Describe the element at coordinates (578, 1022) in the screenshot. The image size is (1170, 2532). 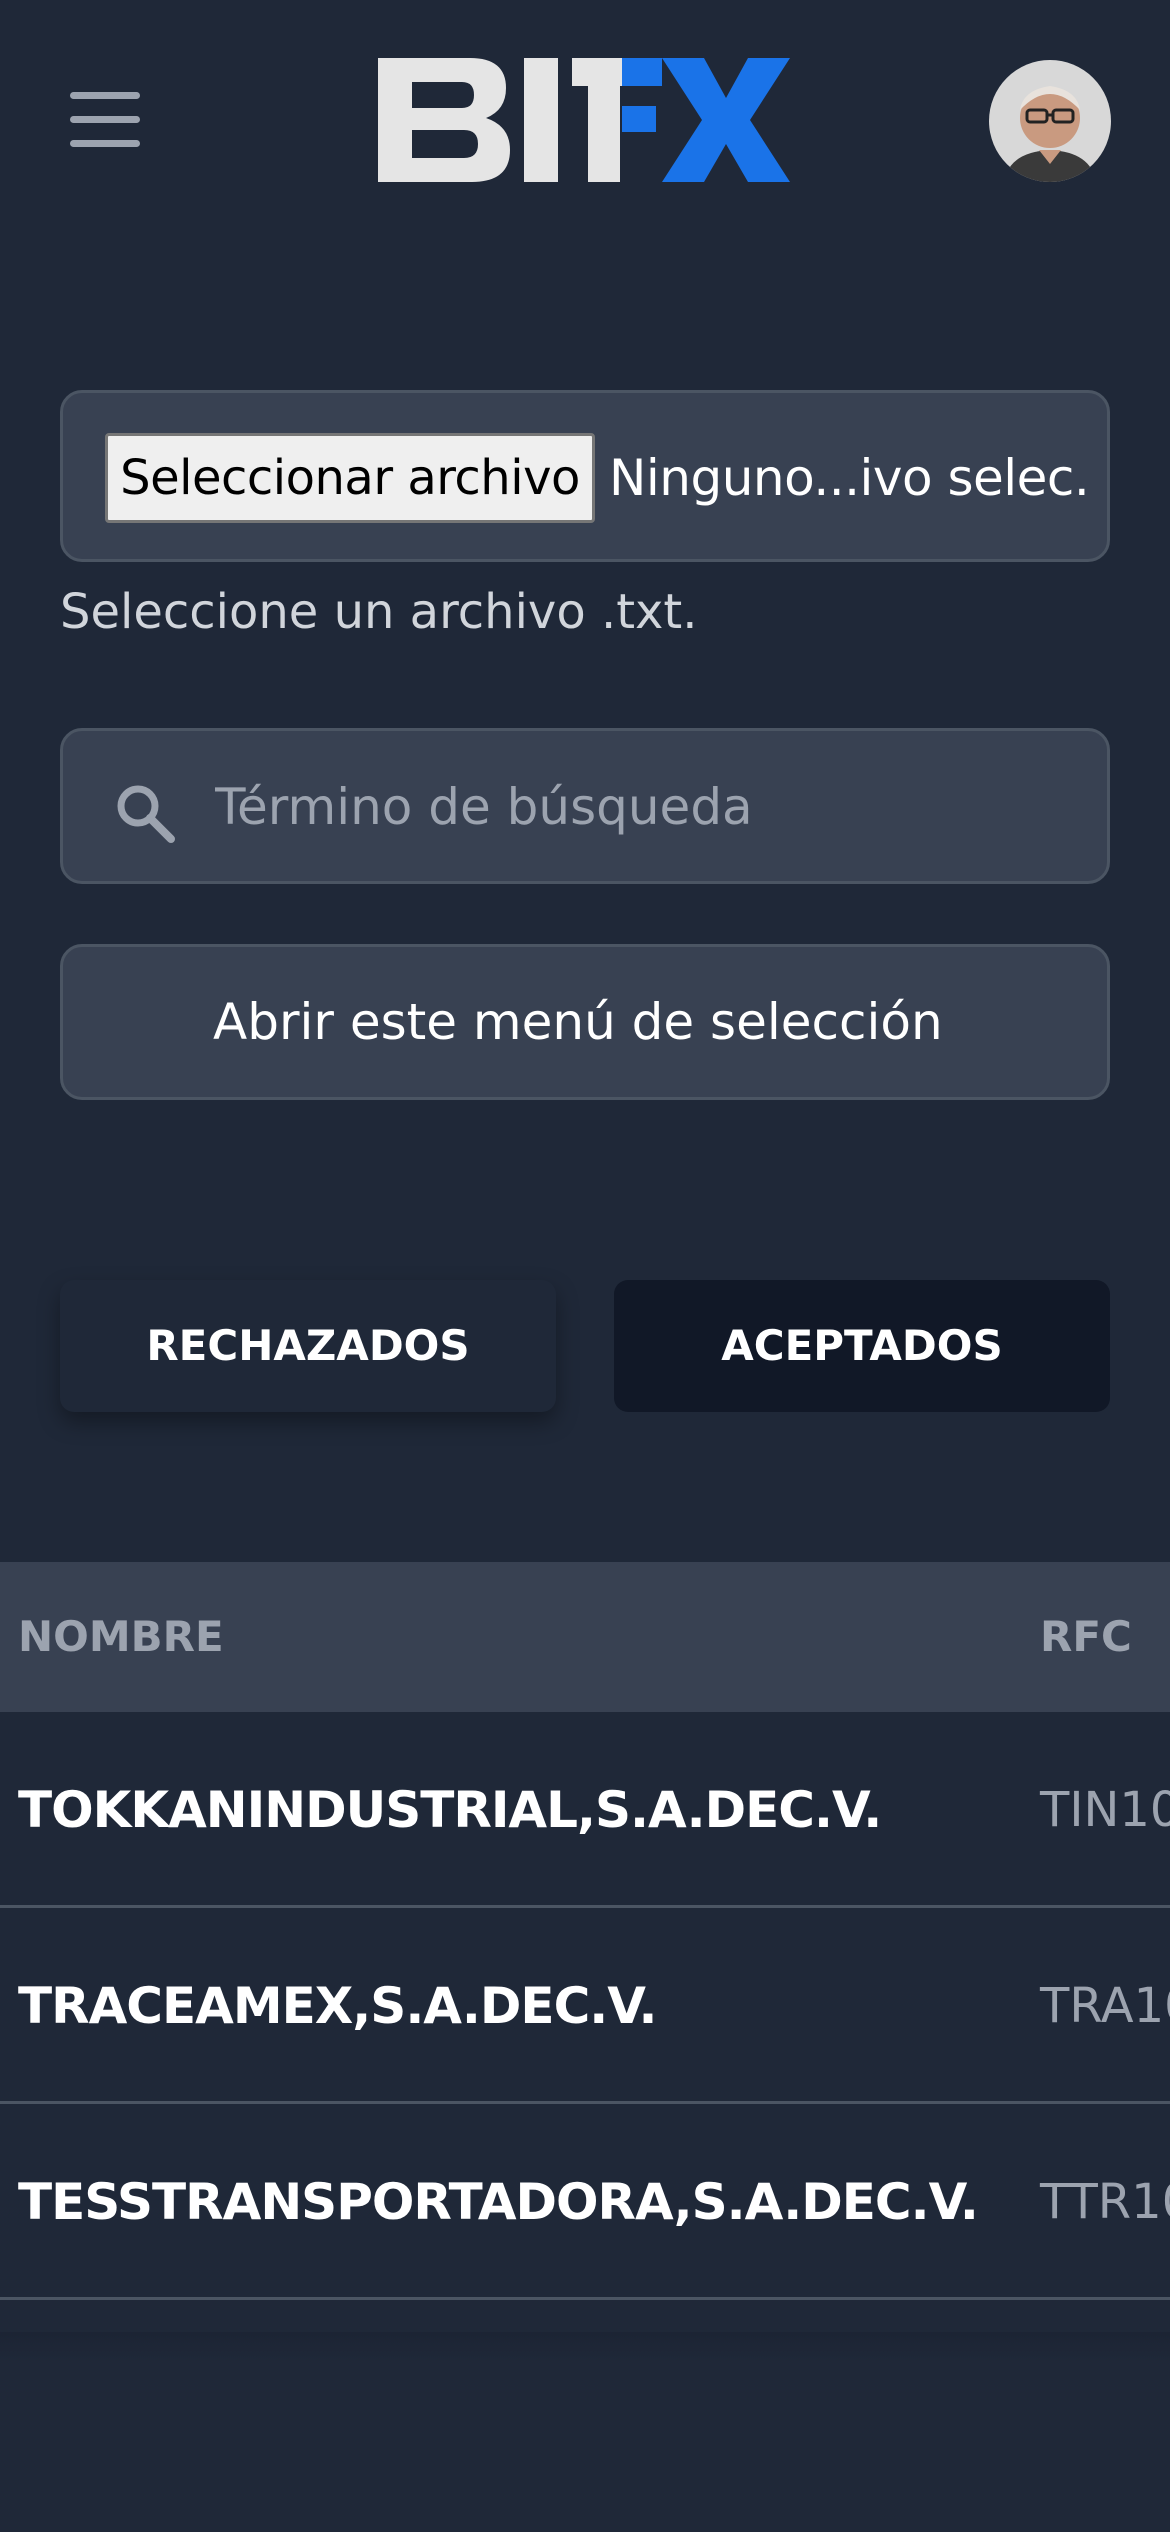
I see `selection-menu-label: Abrir este menú de selección` at that location.